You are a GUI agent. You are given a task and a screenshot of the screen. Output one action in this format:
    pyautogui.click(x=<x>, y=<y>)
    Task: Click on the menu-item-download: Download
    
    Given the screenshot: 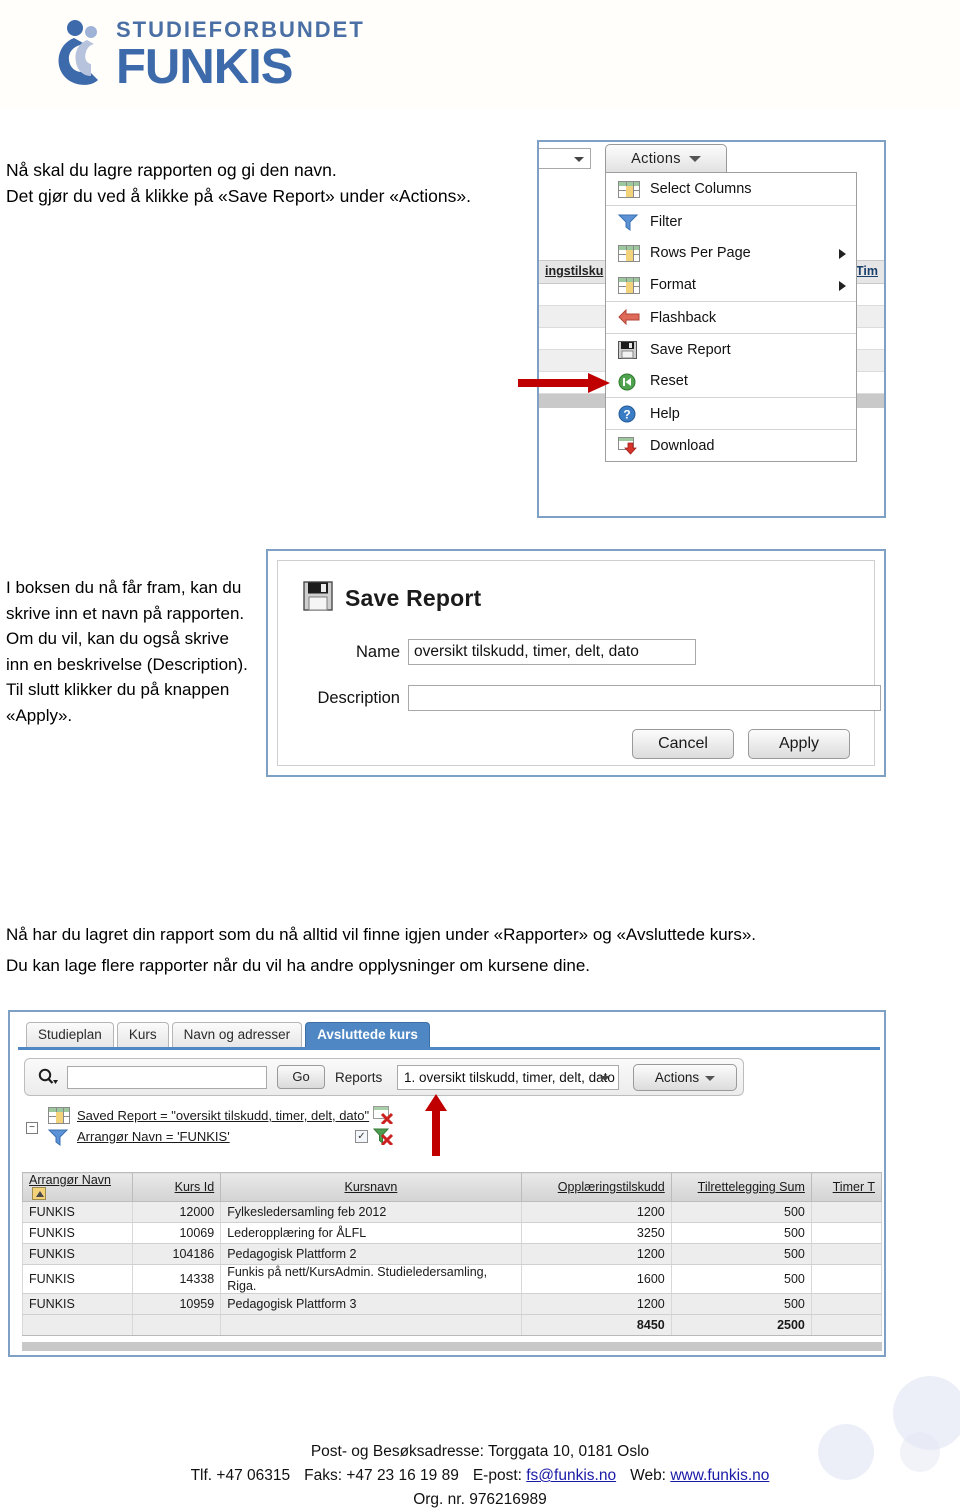 What is the action you would take?
    pyautogui.click(x=731, y=445)
    